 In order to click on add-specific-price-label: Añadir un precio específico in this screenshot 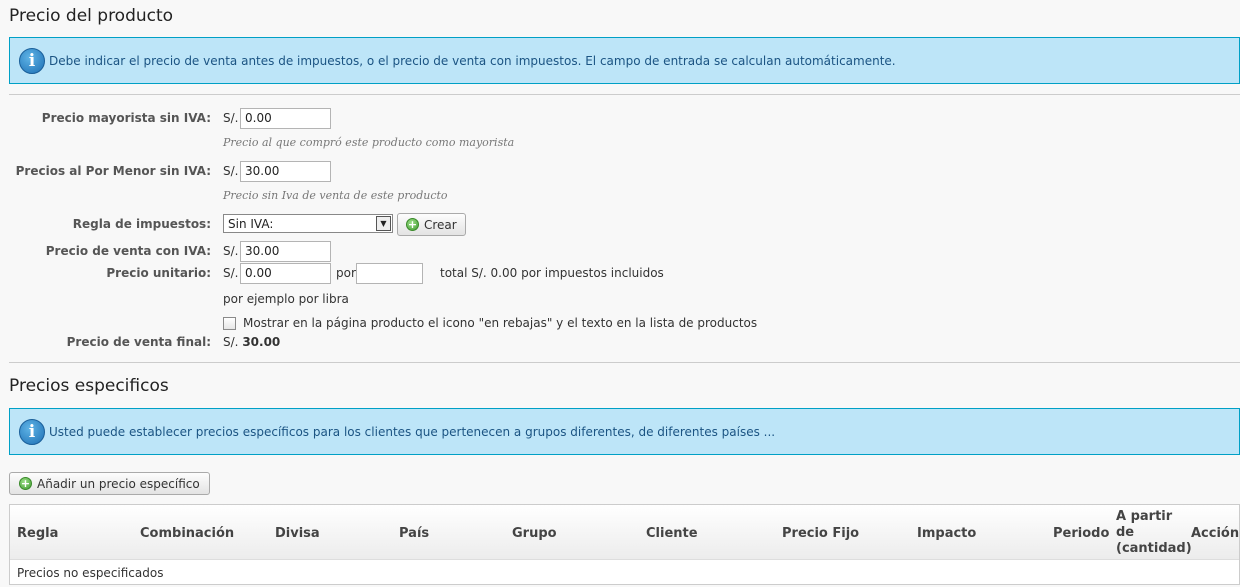, I will do `click(118, 483)`.